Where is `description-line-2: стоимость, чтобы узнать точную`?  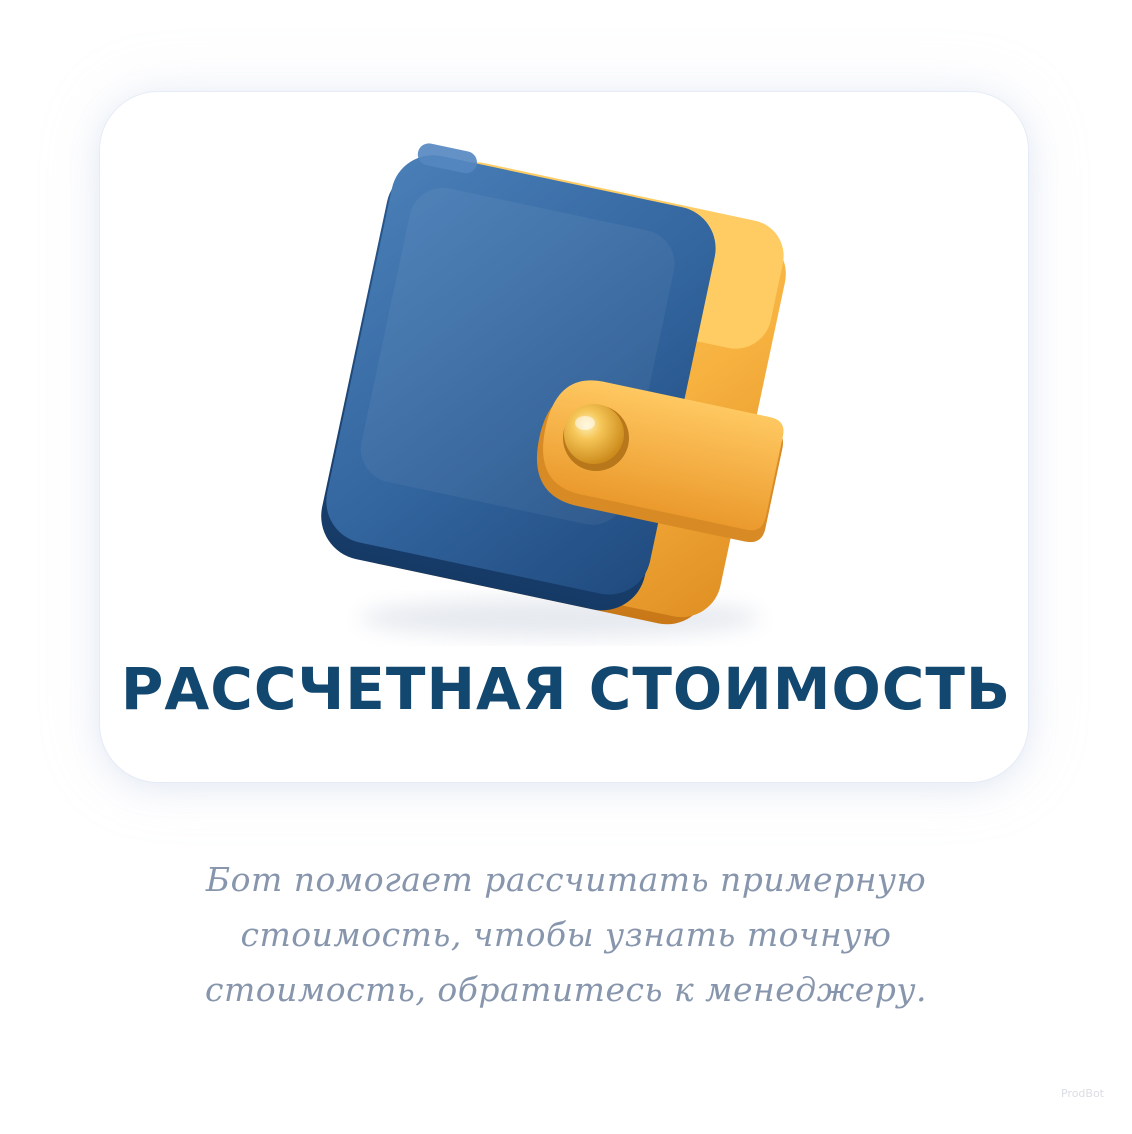
description-line-2: стоимость, чтобы узнать точную is located at coordinates (566, 934).